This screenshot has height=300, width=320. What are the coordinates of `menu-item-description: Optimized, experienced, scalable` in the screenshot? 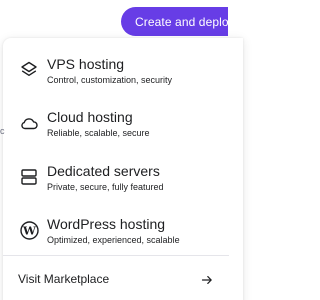 It's located at (113, 240).